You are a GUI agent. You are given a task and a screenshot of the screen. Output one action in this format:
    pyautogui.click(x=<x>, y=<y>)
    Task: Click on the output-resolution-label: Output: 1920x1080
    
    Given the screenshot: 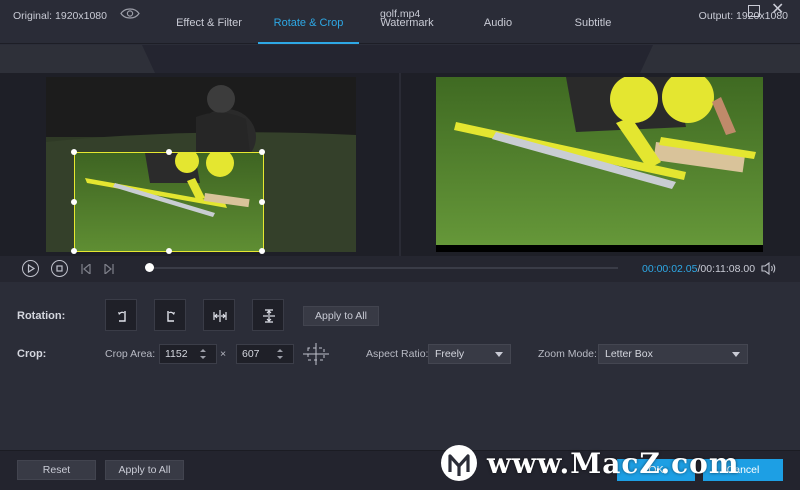 What is the action you would take?
    pyautogui.click(x=743, y=16)
    